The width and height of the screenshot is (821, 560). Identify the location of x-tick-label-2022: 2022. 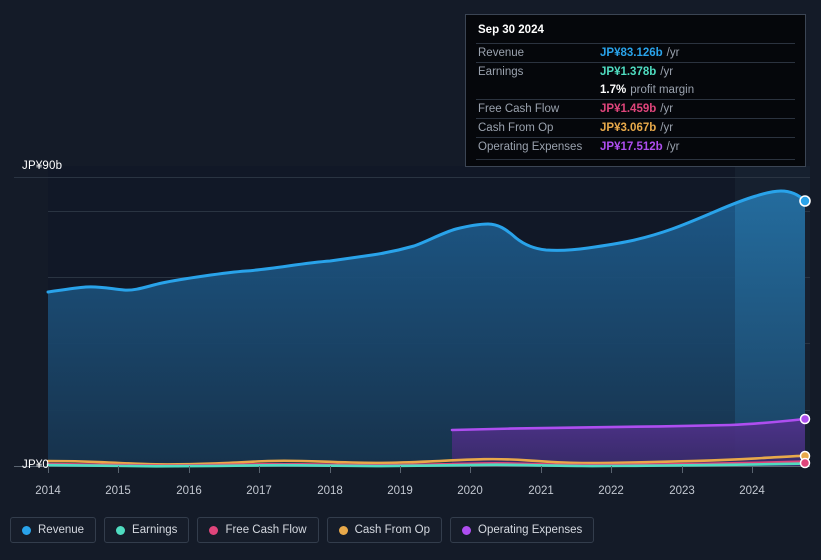
(611, 491).